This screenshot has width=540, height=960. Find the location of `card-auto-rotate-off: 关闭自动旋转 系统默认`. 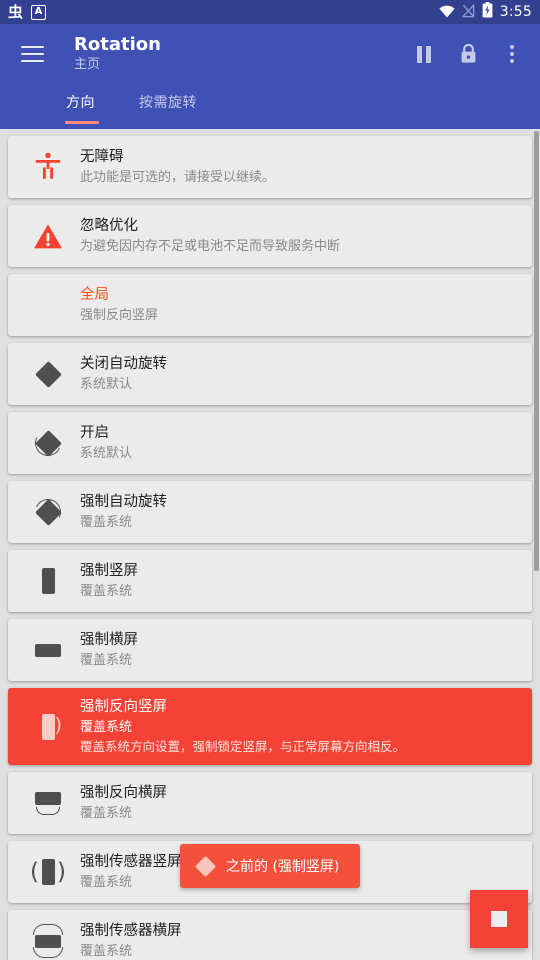

card-auto-rotate-off: 关闭自动旋转 系统默认 is located at coordinates (270, 374).